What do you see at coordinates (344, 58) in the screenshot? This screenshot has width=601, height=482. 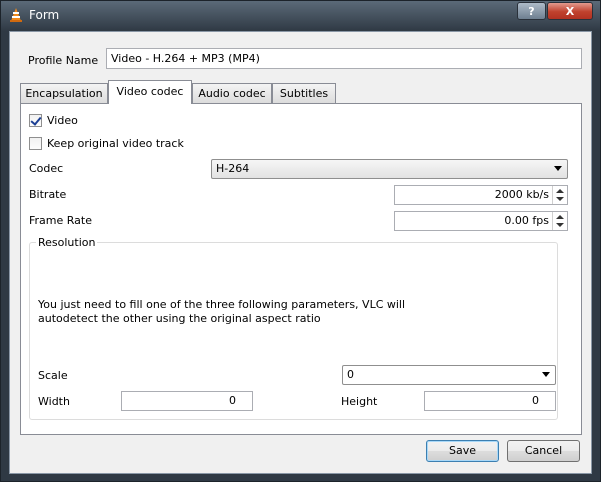 I see `profile-name-input: Video - H.264 + MP3 (MP4)` at bounding box center [344, 58].